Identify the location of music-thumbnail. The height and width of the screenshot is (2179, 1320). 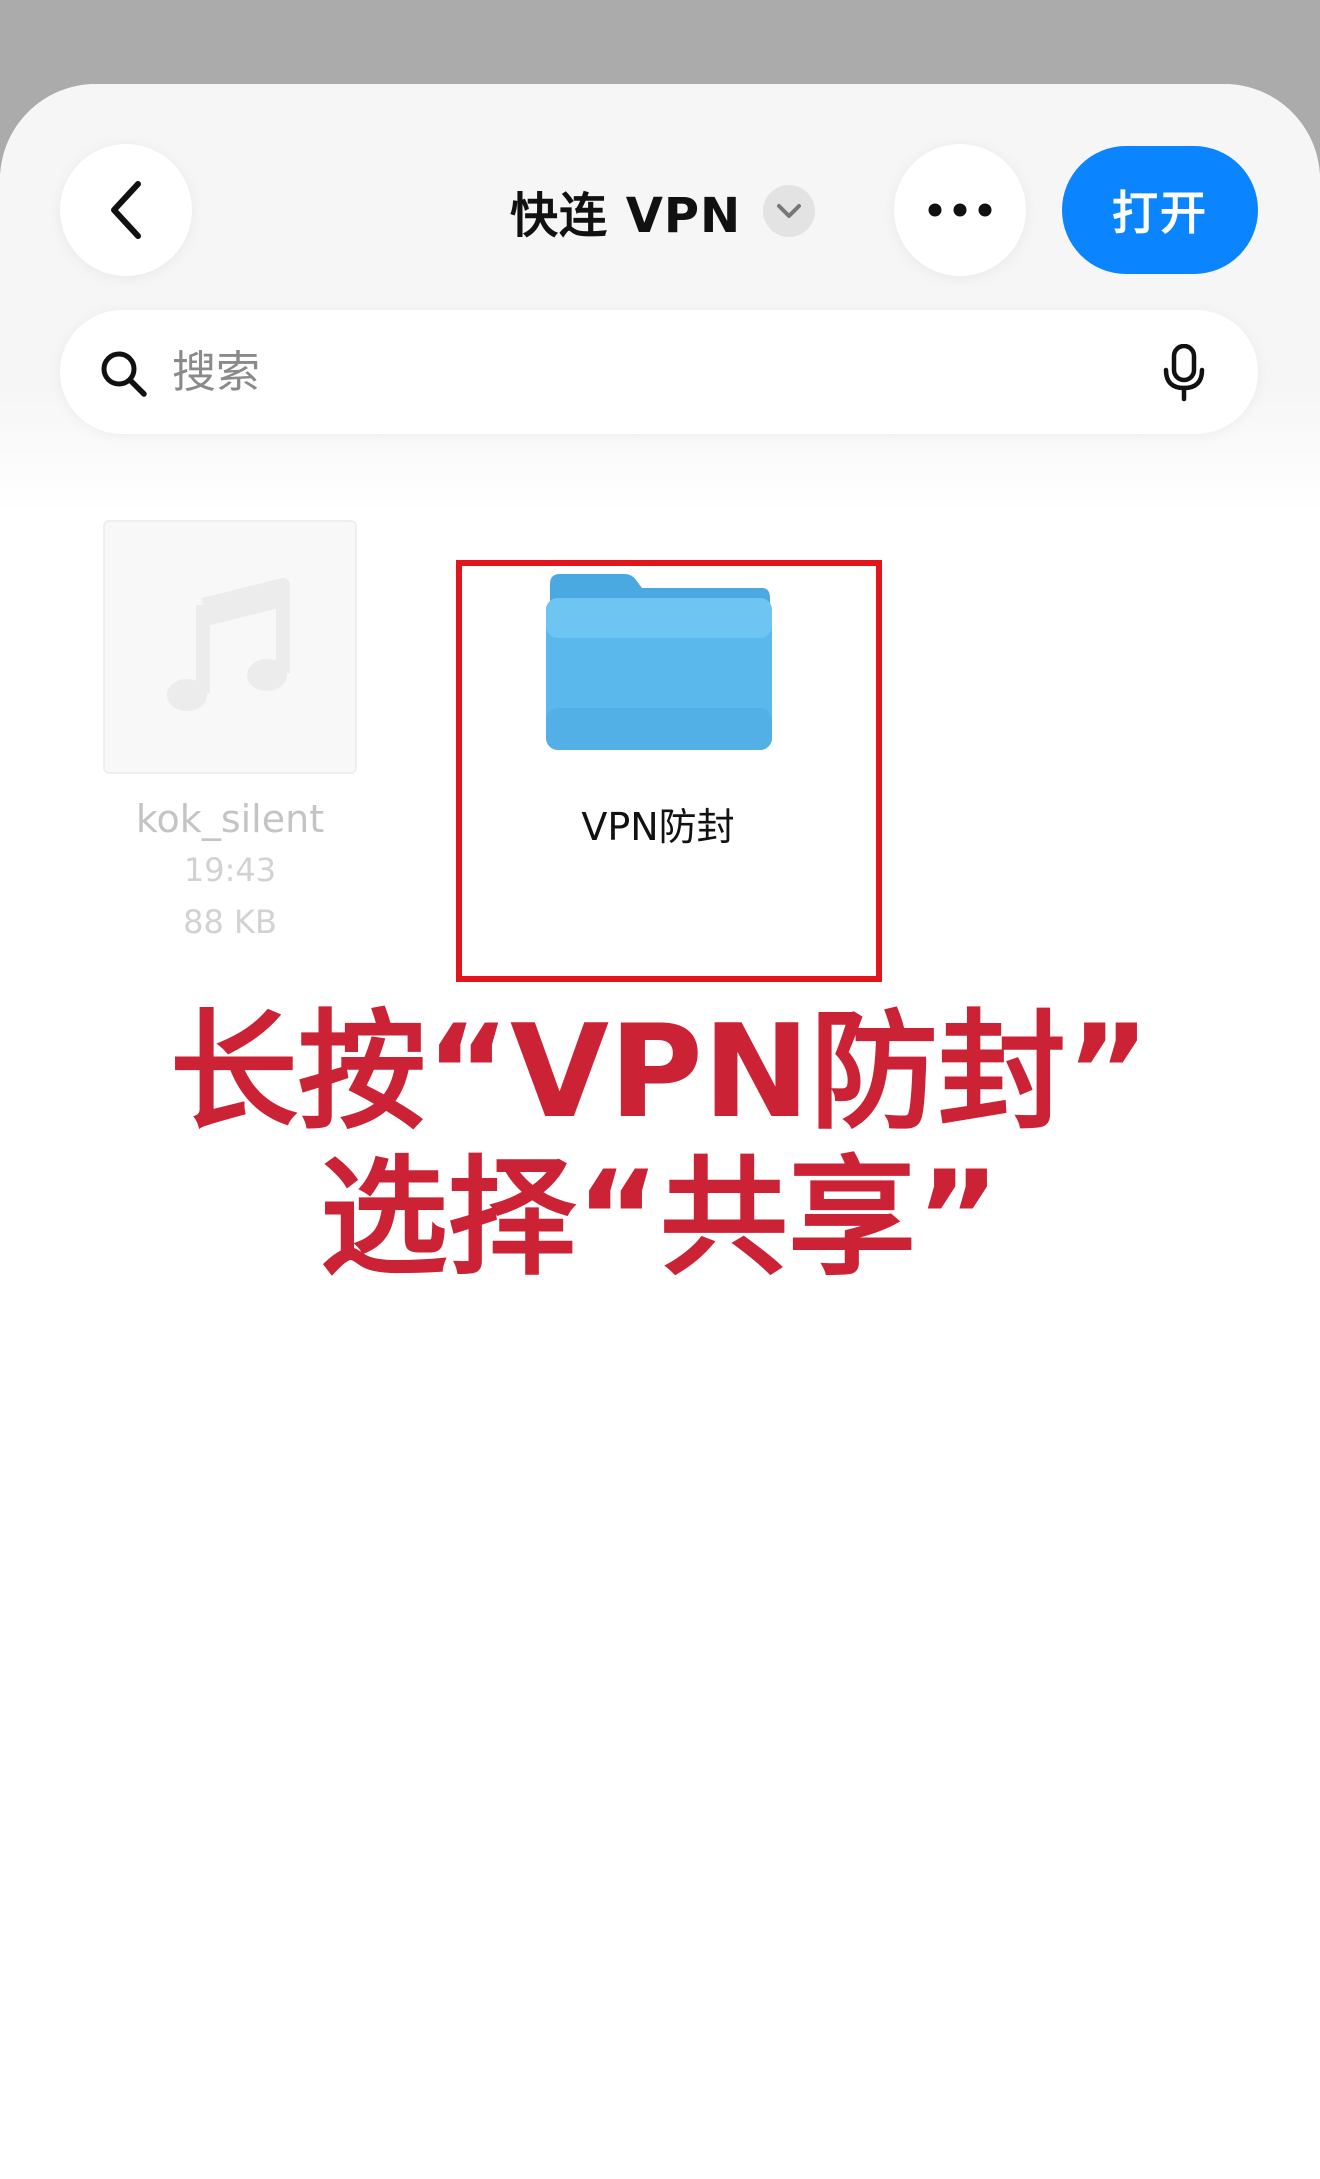
(230, 647).